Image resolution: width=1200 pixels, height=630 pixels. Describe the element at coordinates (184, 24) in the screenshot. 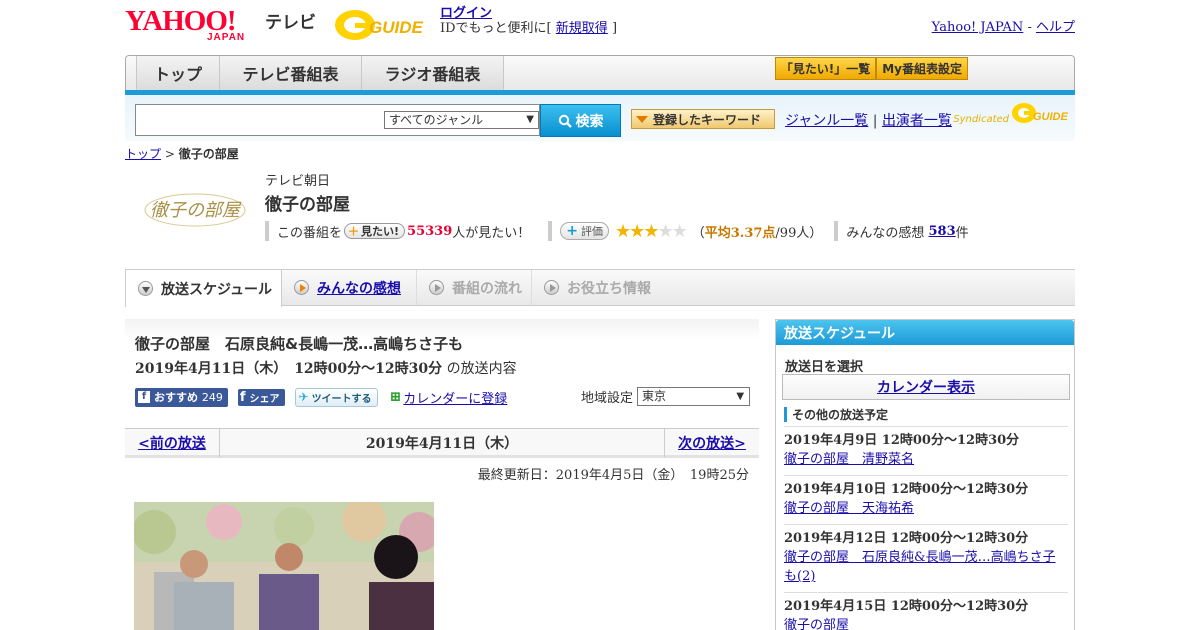

I see `yahoo-japan-logo: YAHOO! JAPAN` at that location.